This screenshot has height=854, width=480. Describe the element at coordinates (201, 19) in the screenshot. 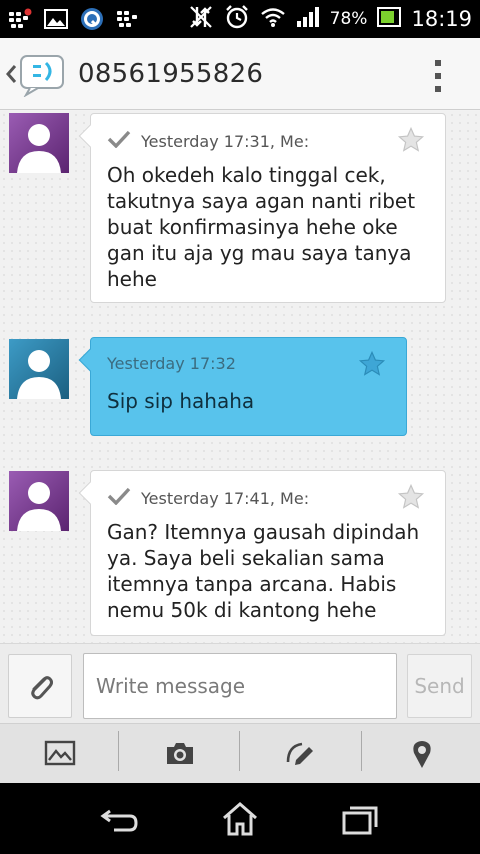

I see `data-off-icon` at that location.